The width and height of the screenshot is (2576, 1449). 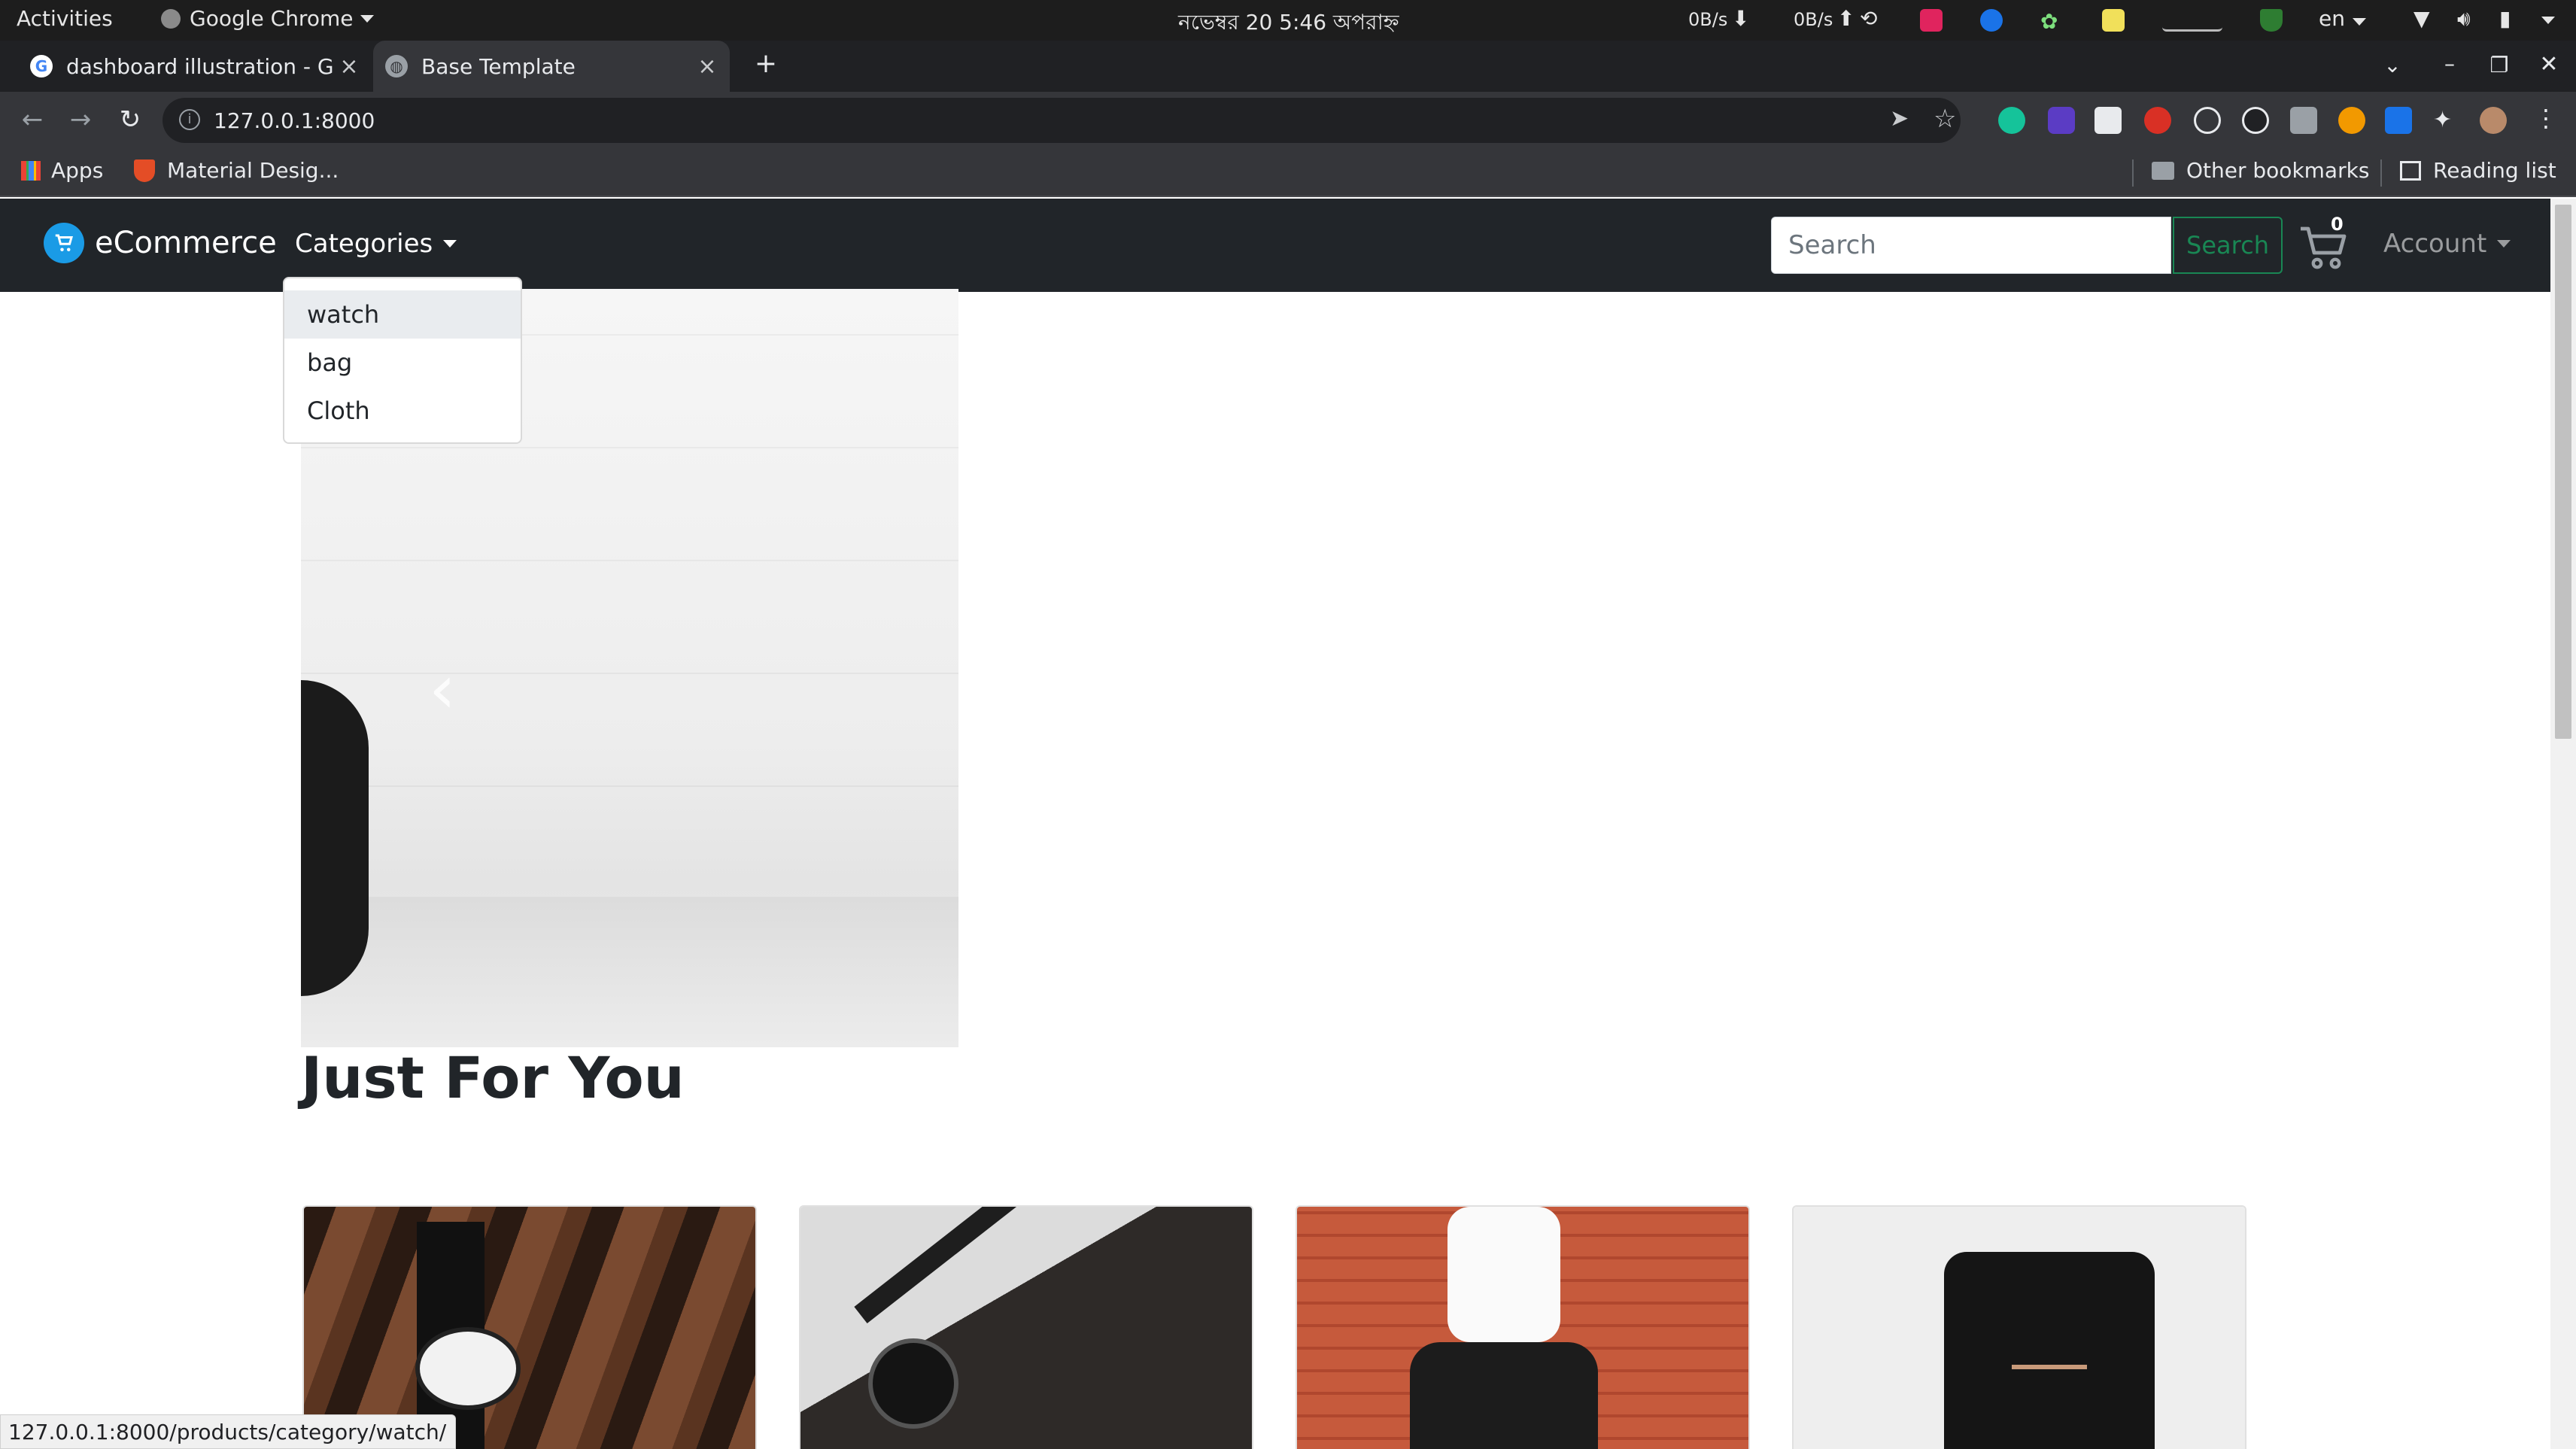 I want to click on account-dropdown-toggle: Account, so click(x=2447, y=244).